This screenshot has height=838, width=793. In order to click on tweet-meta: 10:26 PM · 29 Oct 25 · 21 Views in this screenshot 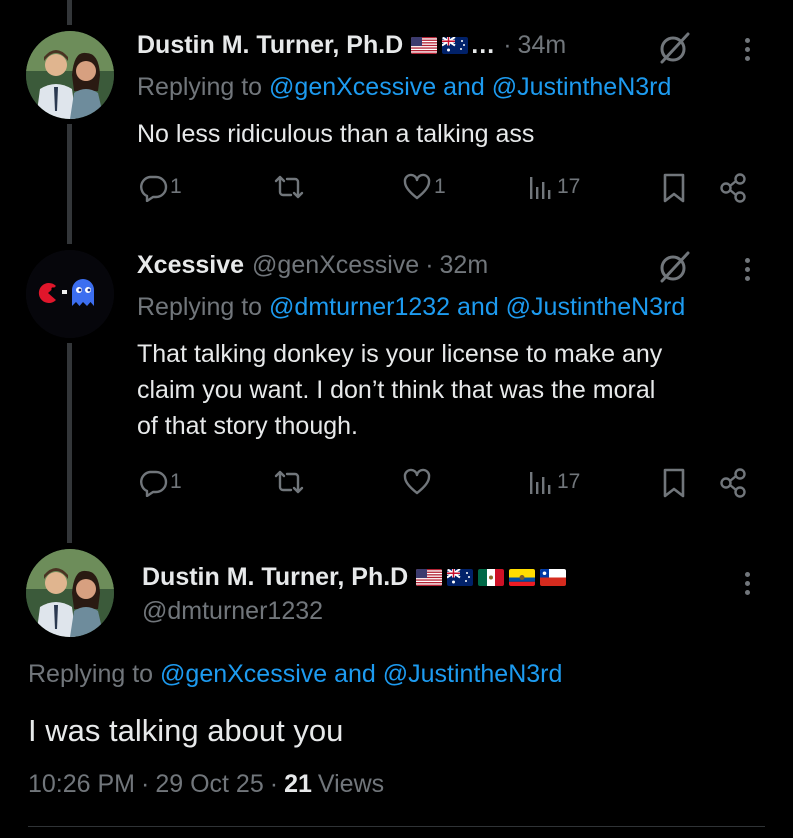, I will do `click(206, 784)`.